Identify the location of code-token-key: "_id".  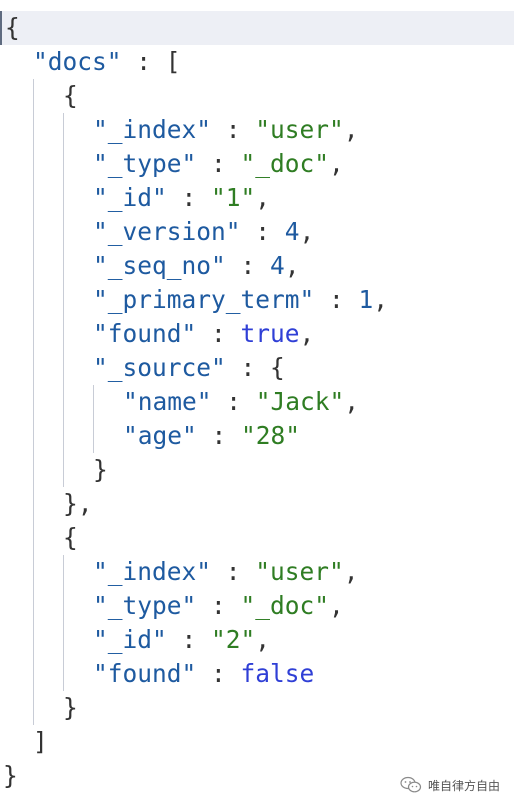
(130, 197).